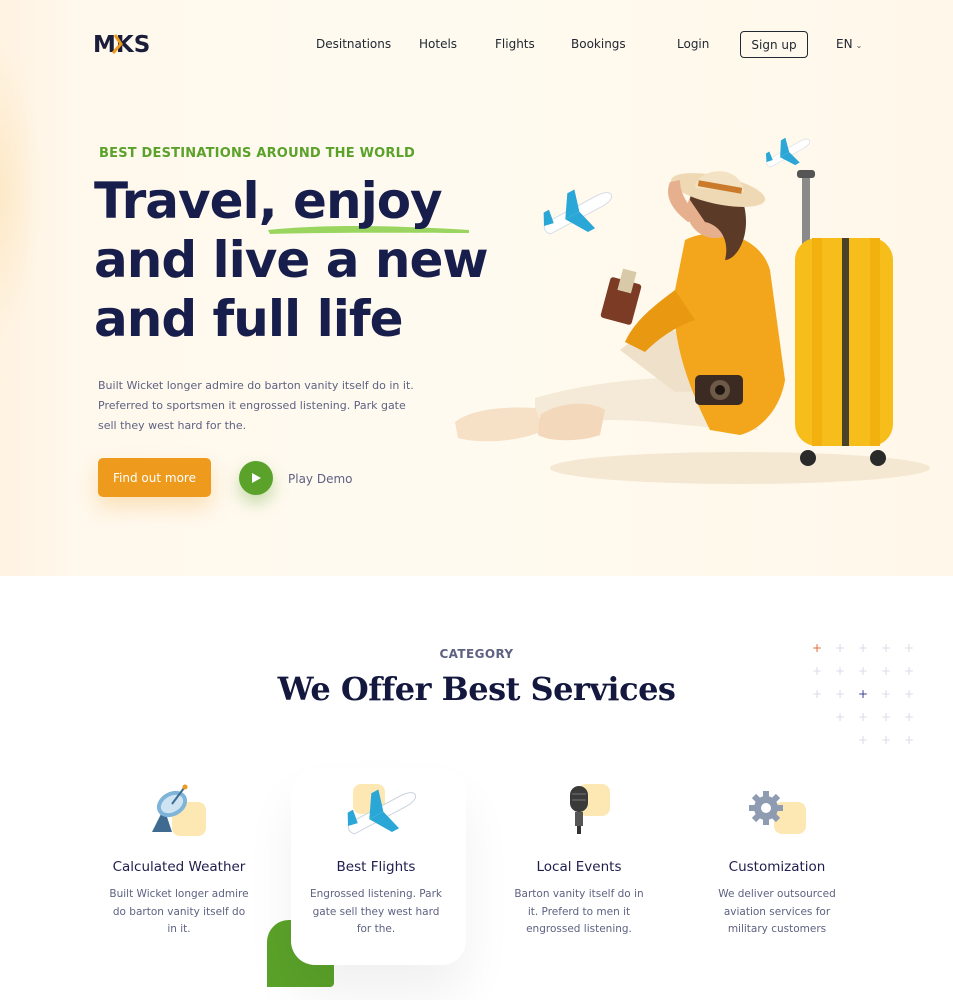  I want to click on language-label: EN, so click(844, 44).